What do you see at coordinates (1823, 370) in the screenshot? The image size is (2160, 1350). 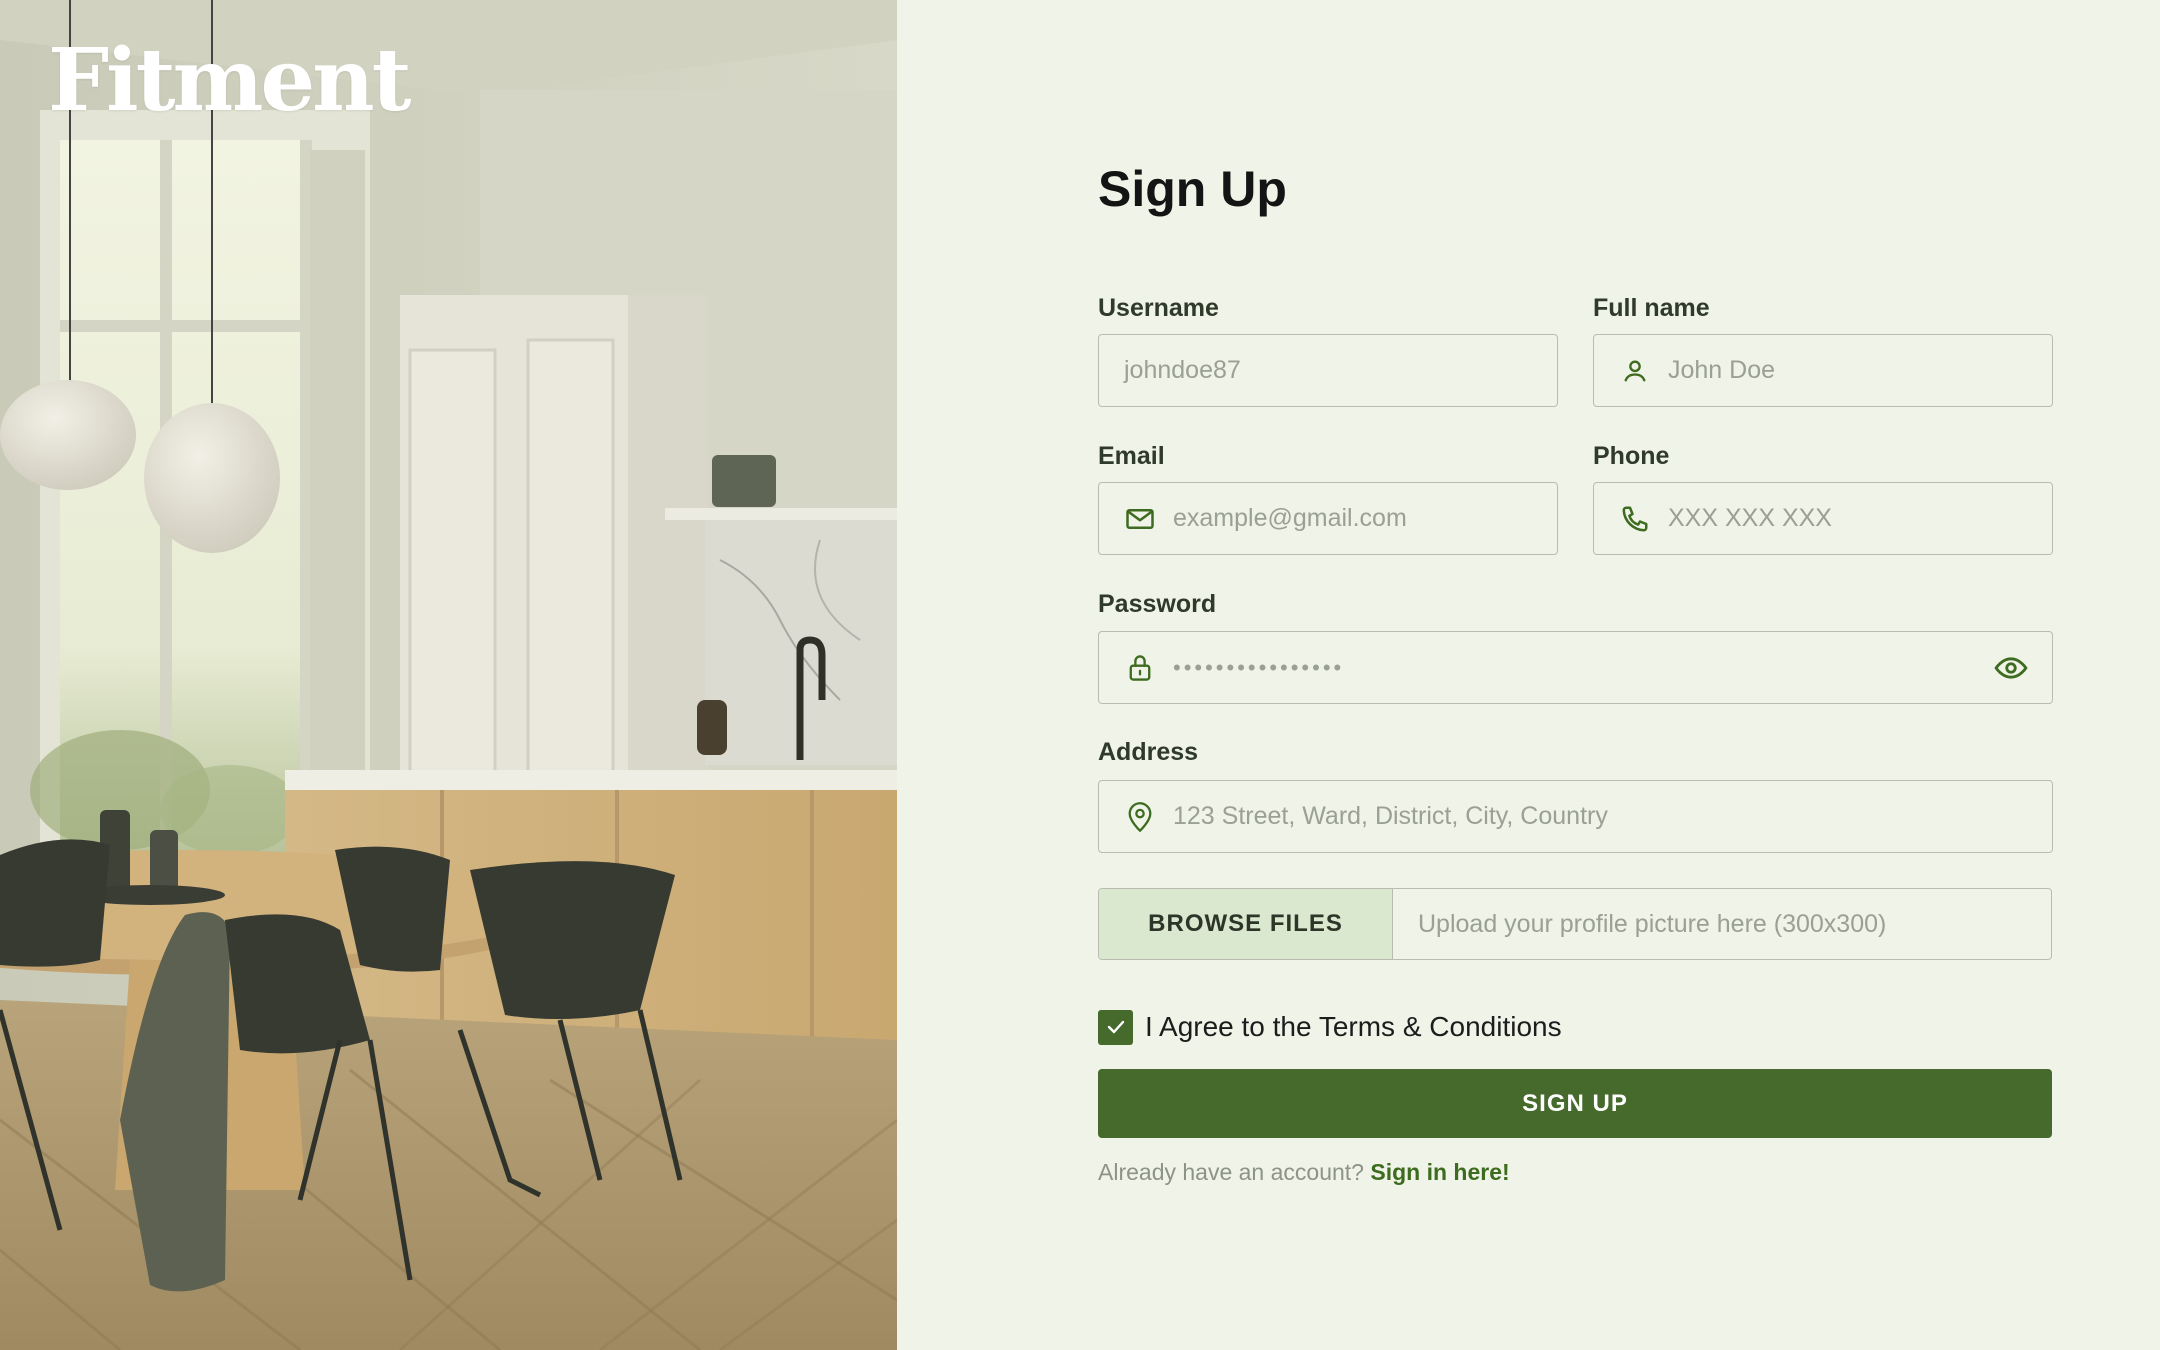 I see `fullname-input: John Doe` at bounding box center [1823, 370].